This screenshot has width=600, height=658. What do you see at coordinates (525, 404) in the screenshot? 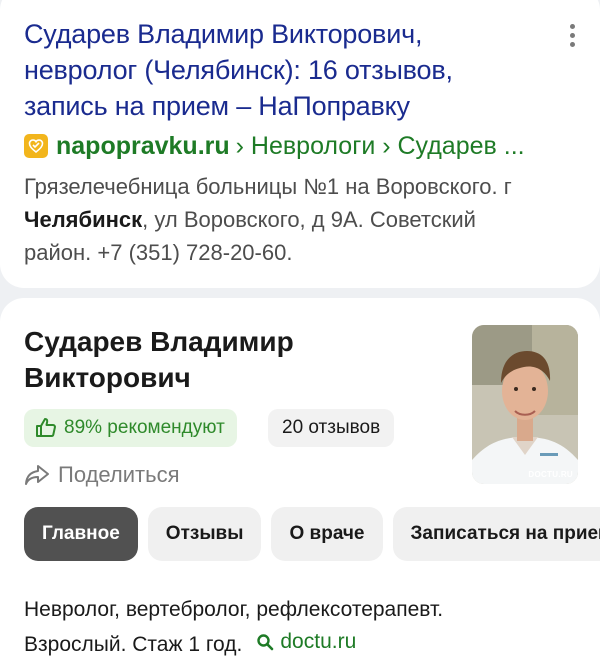
I see `doctor-photo: DOCTU.RU` at bounding box center [525, 404].